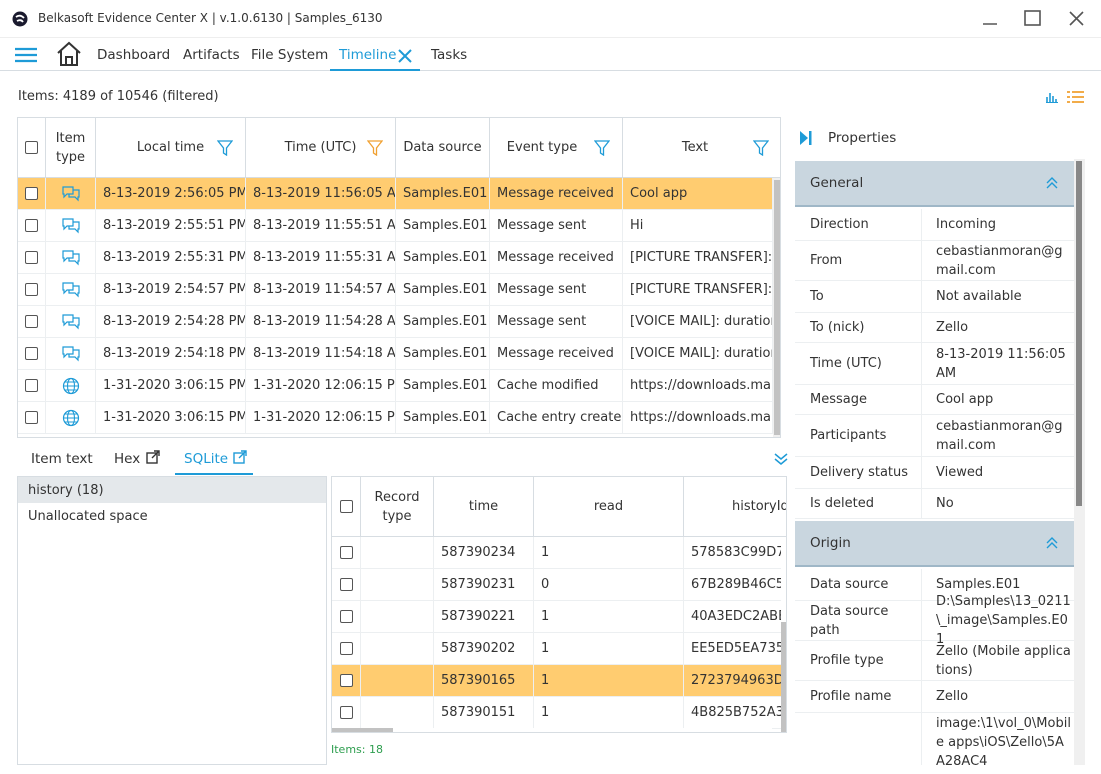 Image resolution: width=1101 pixels, height=774 pixels. What do you see at coordinates (1033, 19) in the screenshot?
I see `maximize-button` at bounding box center [1033, 19].